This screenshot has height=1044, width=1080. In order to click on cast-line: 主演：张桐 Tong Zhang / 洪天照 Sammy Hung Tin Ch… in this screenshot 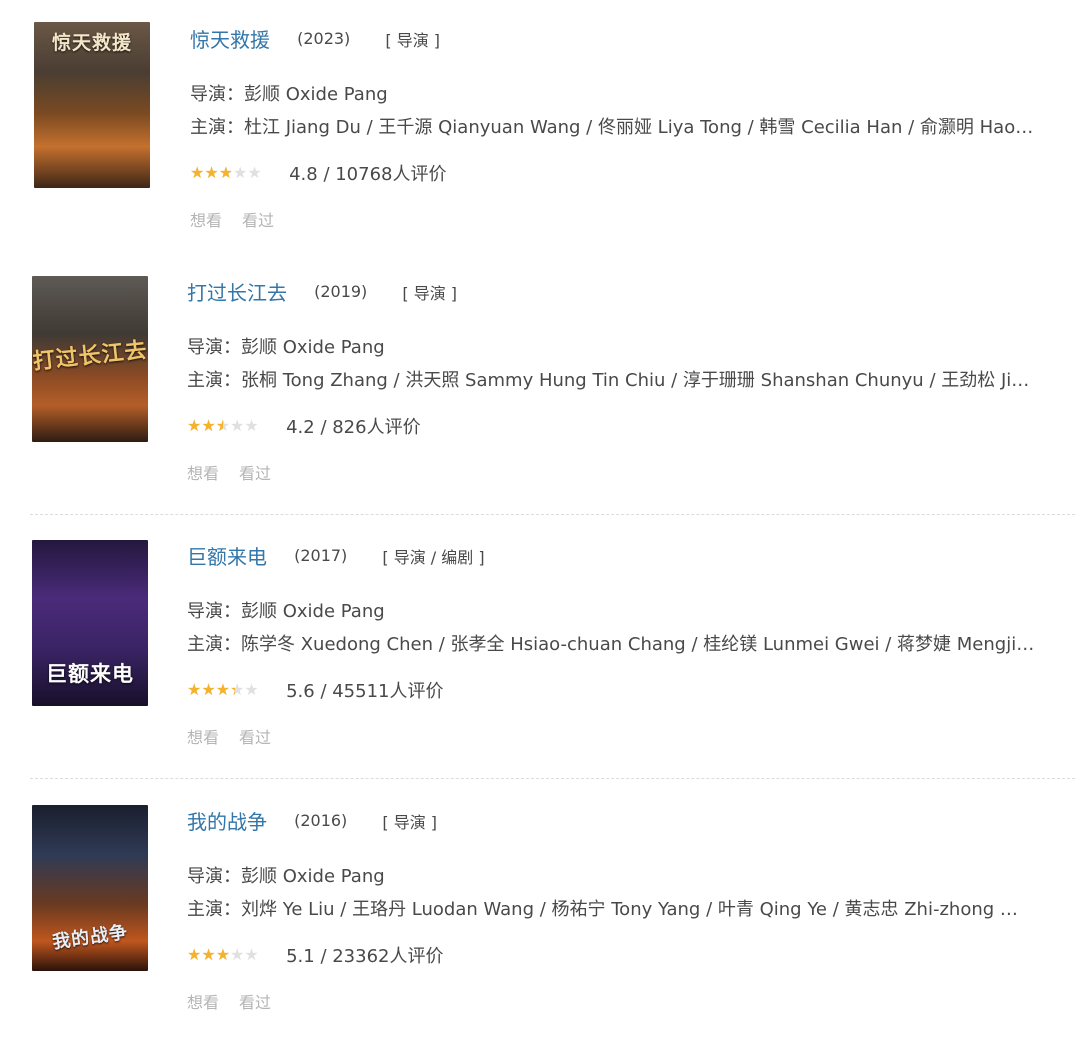, I will do `click(629, 379)`.